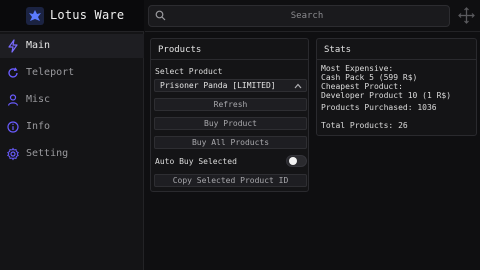 Image resolution: width=480 pixels, height=270 pixels. I want to click on most-expensive-label: Most Expensive:, so click(357, 68).